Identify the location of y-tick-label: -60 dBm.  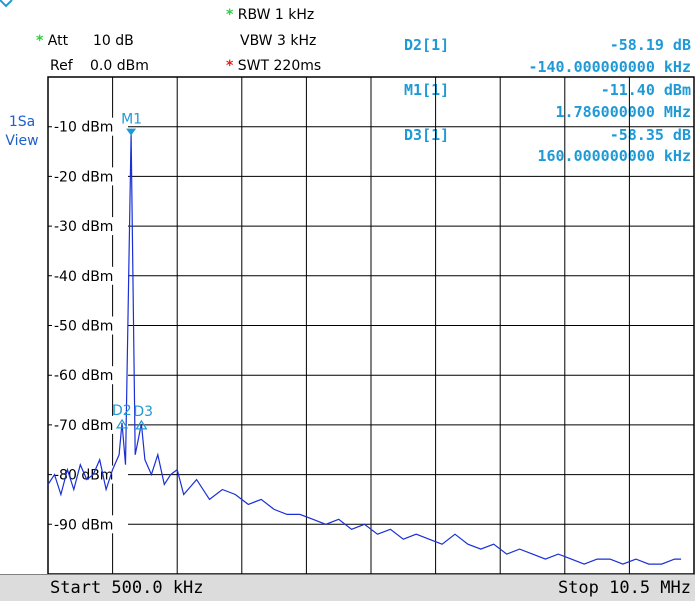
(83, 376).